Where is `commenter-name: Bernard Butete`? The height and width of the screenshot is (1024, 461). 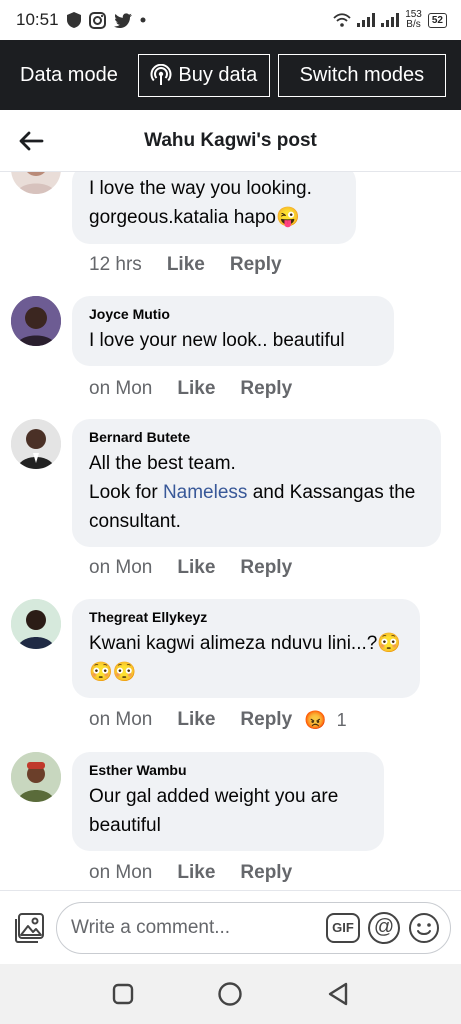 commenter-name: Bernard Butete is located at coordinates (257, 437).